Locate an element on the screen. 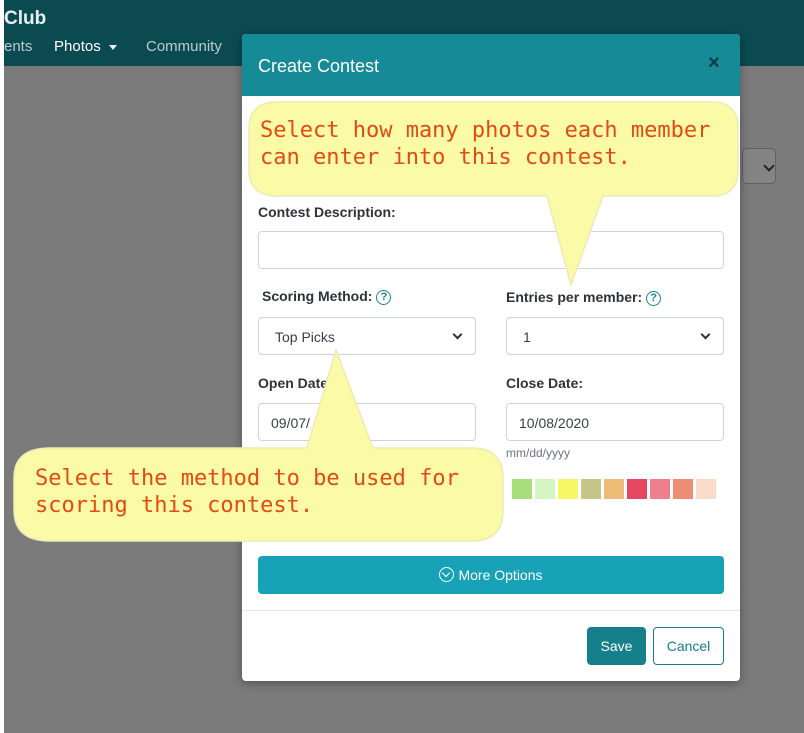  close-date-label: Close Date: is located at coordinates (545, 383).